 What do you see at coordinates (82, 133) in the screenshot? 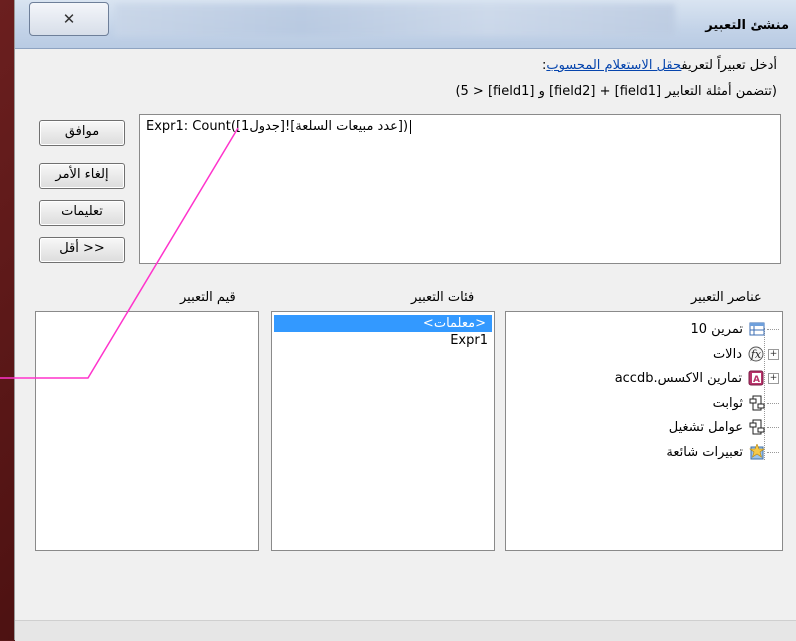
I see `ok-button: موافق` at bounding box center [82, 133].